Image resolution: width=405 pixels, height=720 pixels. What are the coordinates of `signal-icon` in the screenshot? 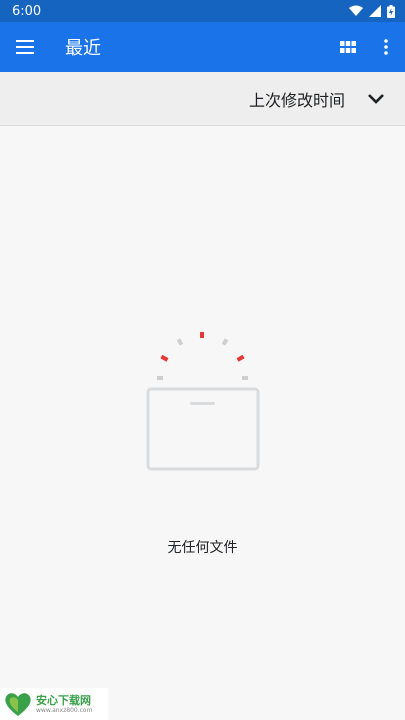 It's located at (375, 11).